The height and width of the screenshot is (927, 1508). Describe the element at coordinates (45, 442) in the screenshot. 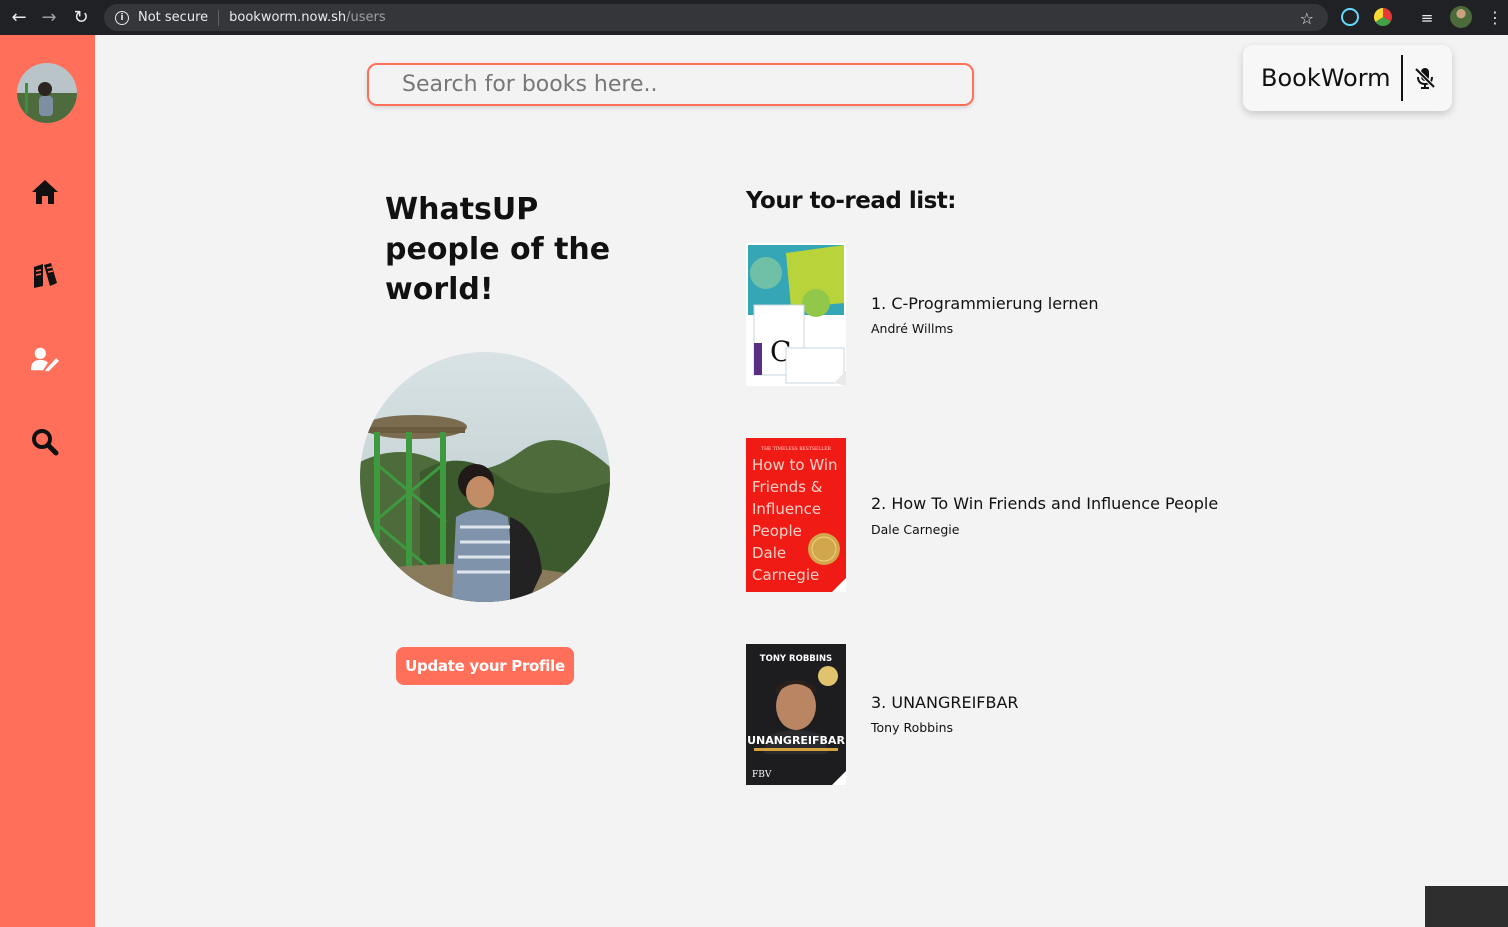

I see `search-icon` at that location.